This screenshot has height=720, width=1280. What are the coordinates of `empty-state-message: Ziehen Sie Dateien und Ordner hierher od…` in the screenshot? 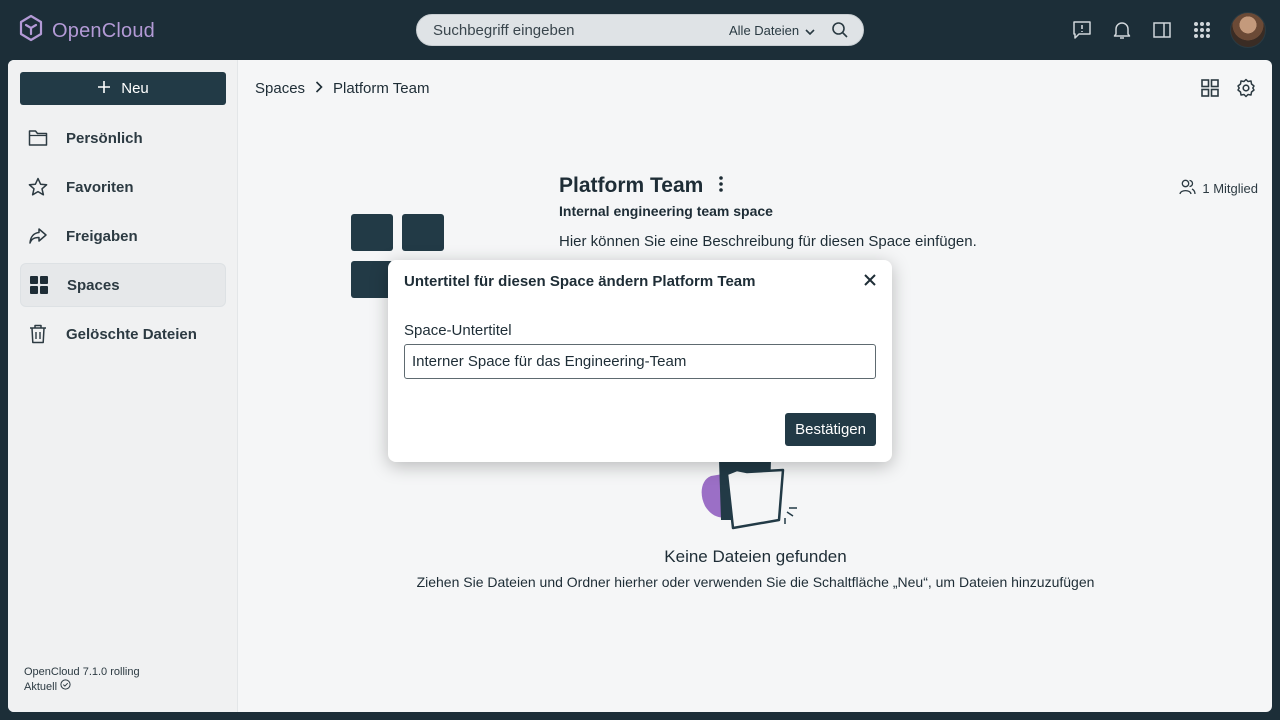 It's located at (755, 582).